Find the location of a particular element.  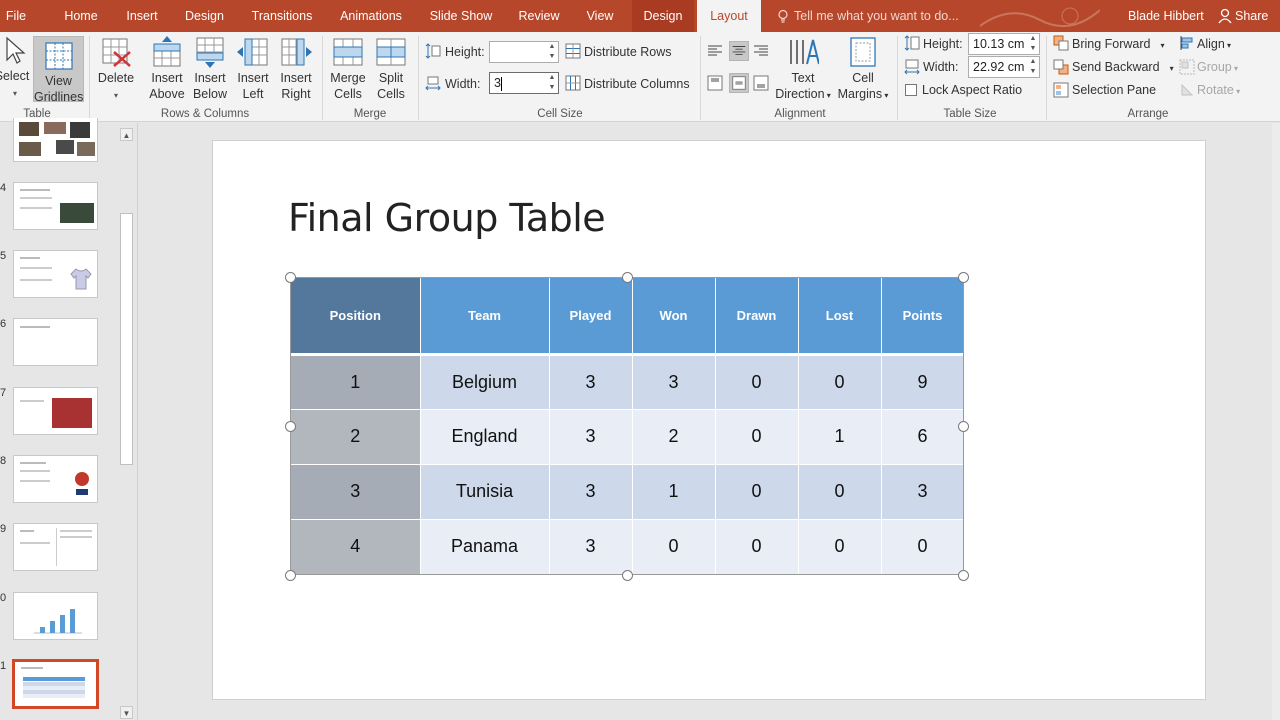

send-backward-button: Send Backward ▾ is located at coordinates (1123, 67).